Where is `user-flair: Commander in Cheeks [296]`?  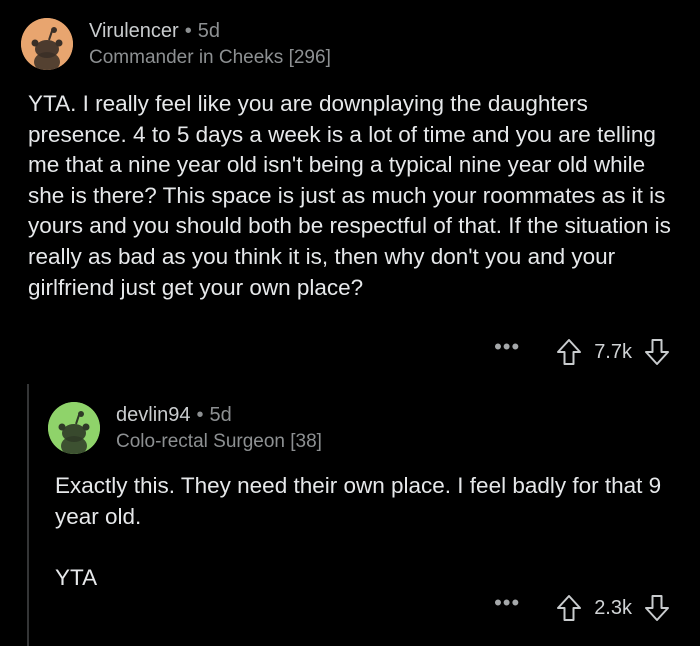 user-flair: Commander in Cheeks [296] is located at coordinates (210, 57).